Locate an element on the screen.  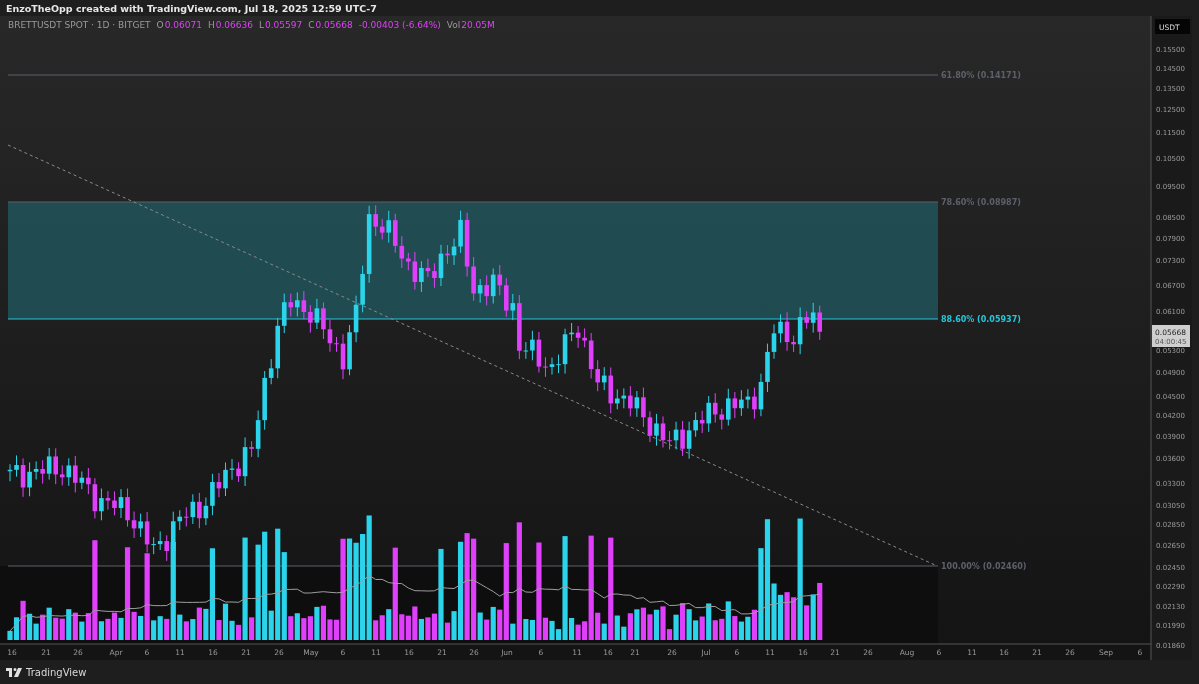
ohlc-label: C is located at coordinates (311, 25).